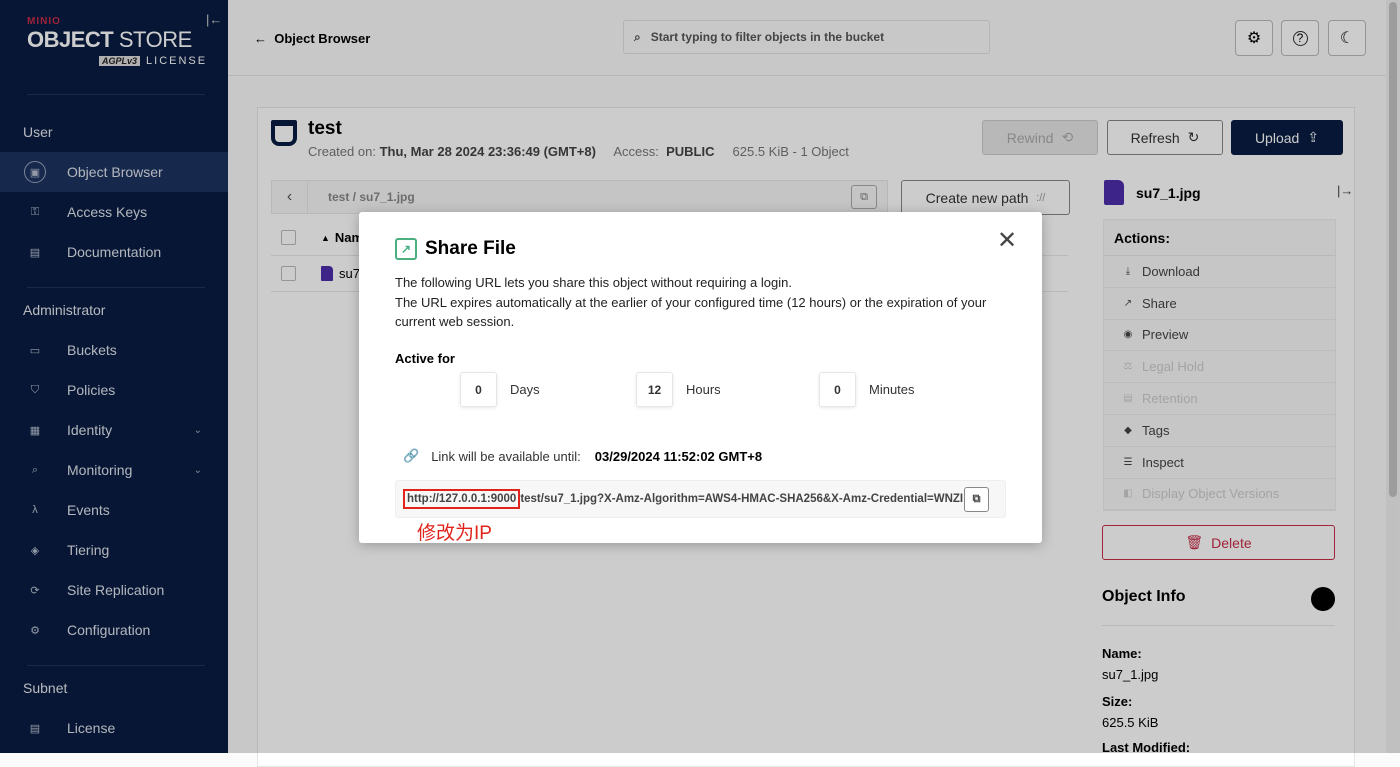 The image size is (1400, 767). I want to click on url-host-highlight: http://127.0.0.1:9000, so click(462, 499).